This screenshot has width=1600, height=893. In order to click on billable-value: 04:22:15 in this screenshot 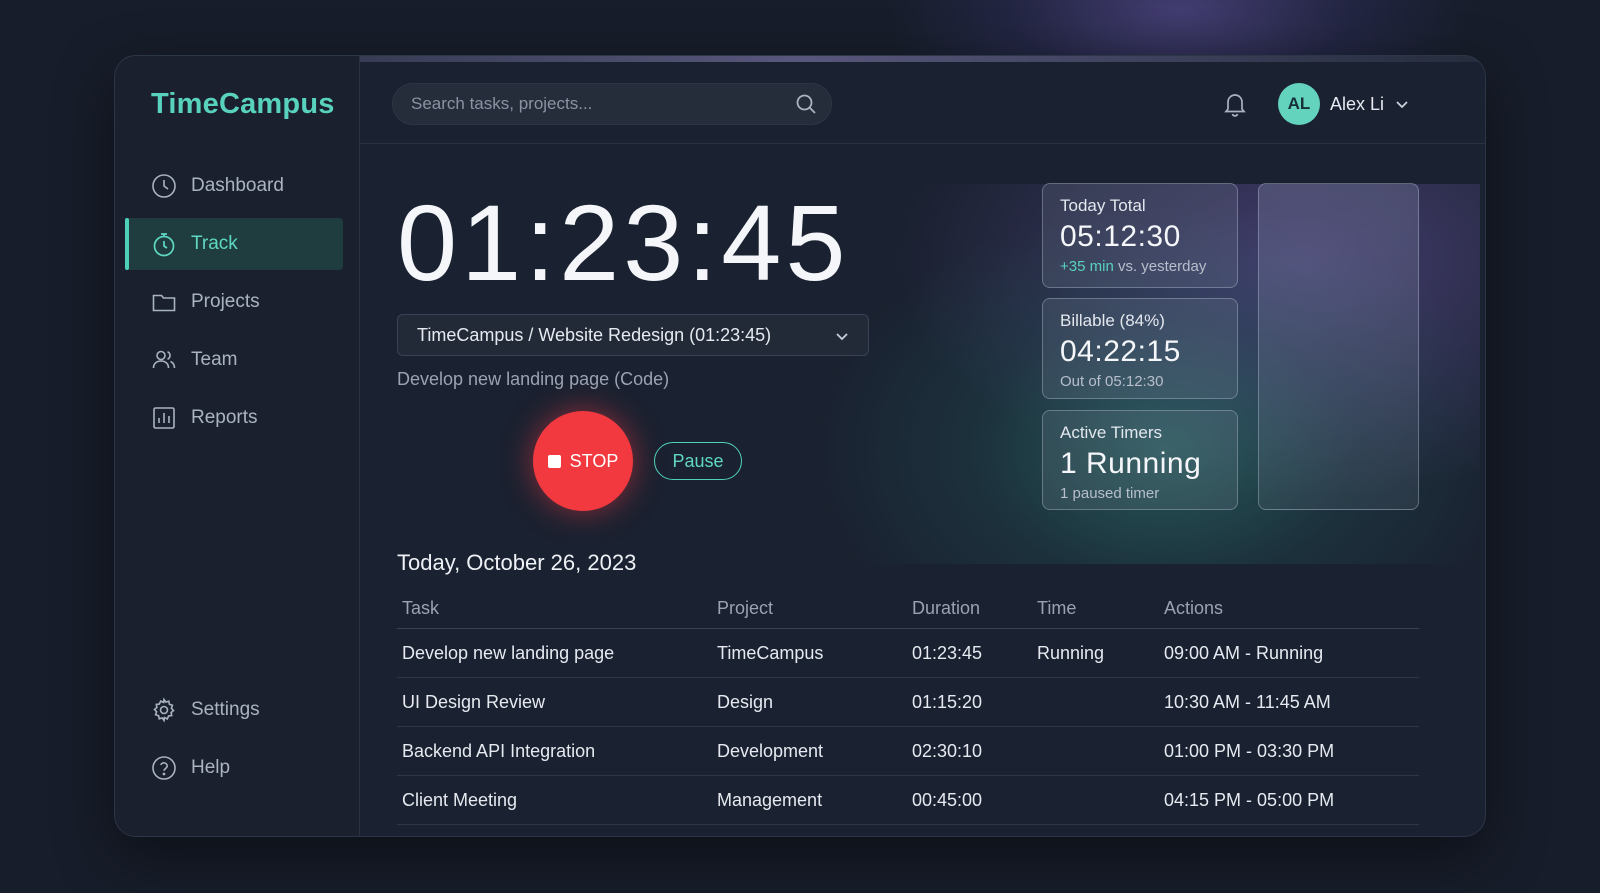, I will do `click(1120, 351)`.